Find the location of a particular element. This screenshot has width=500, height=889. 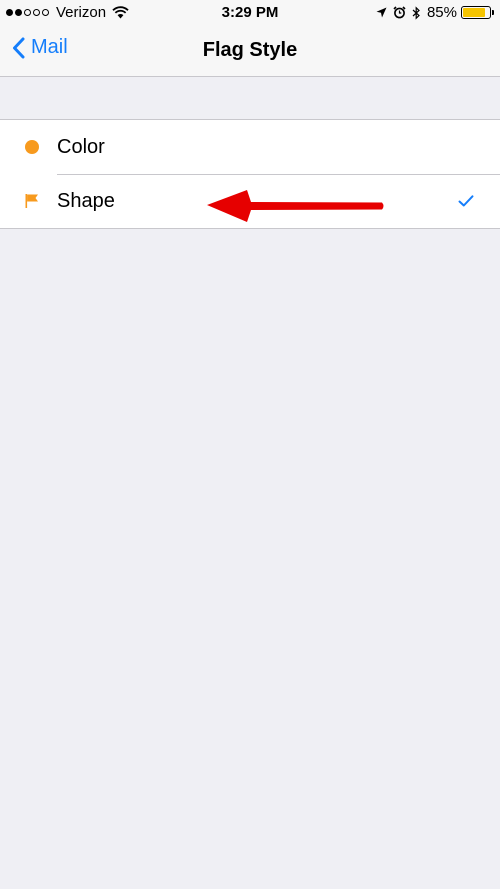

battery-icon is located at coordinates (476, 12).